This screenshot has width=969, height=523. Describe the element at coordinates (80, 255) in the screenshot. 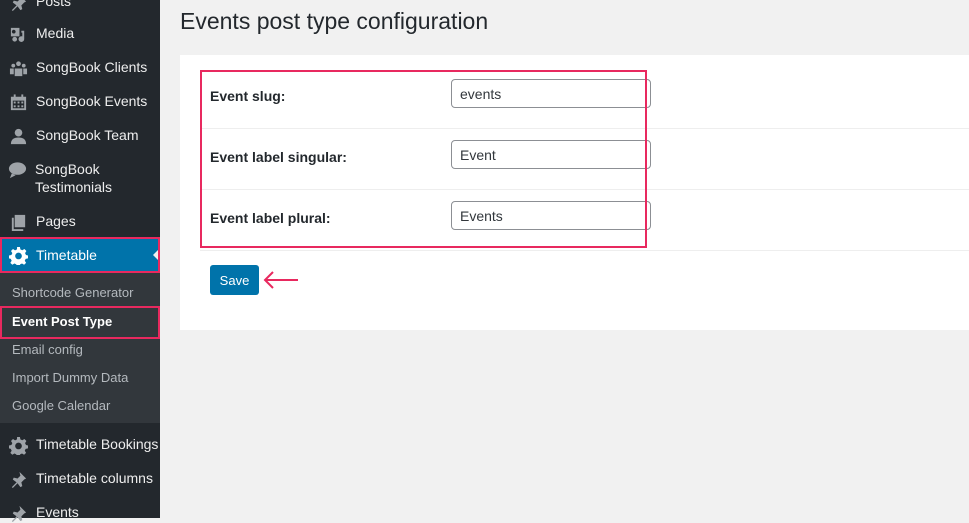

I see `sidebar-item-timetable: Timetable` at that location.